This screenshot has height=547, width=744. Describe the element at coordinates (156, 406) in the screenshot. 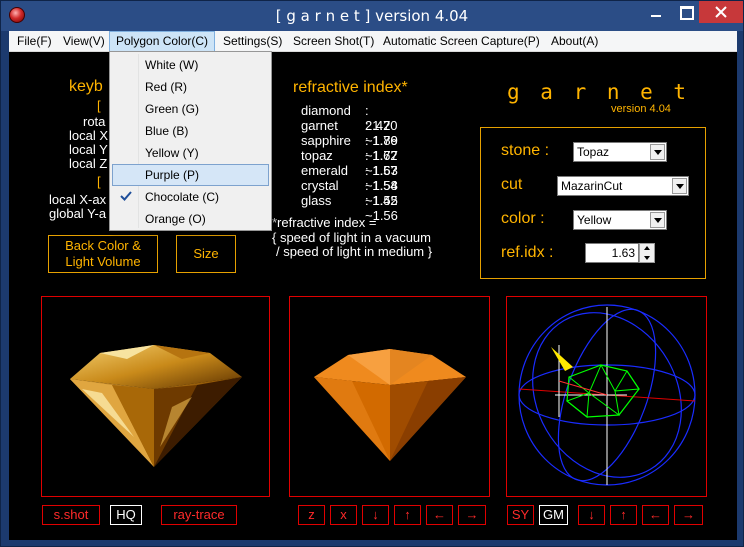

I see `gem-render` at that location.